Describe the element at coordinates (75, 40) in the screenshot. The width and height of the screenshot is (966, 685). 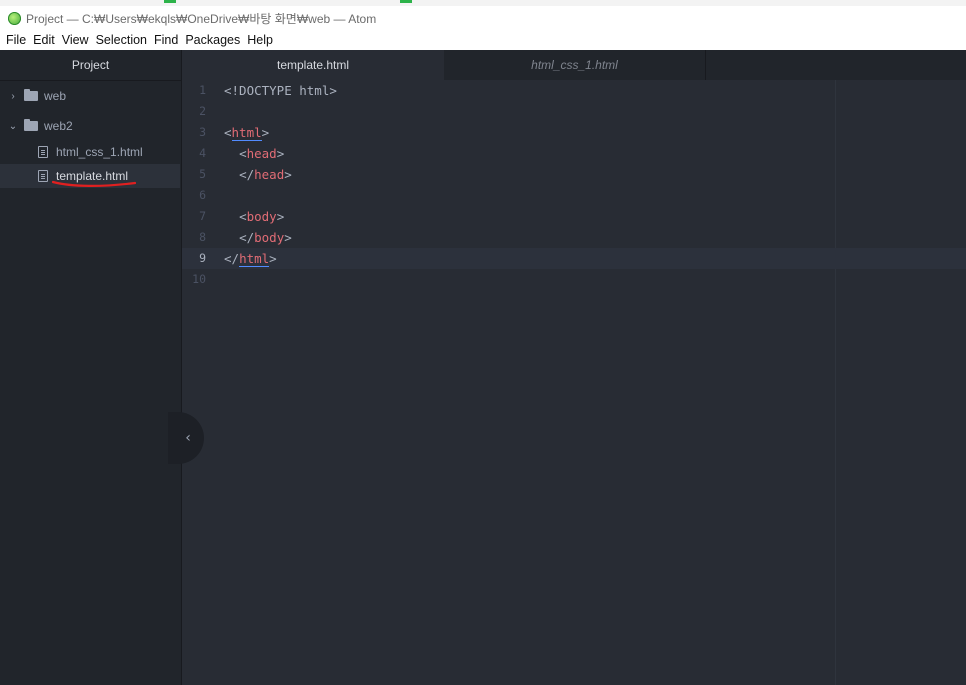
I see `menu-view: View` at that location.